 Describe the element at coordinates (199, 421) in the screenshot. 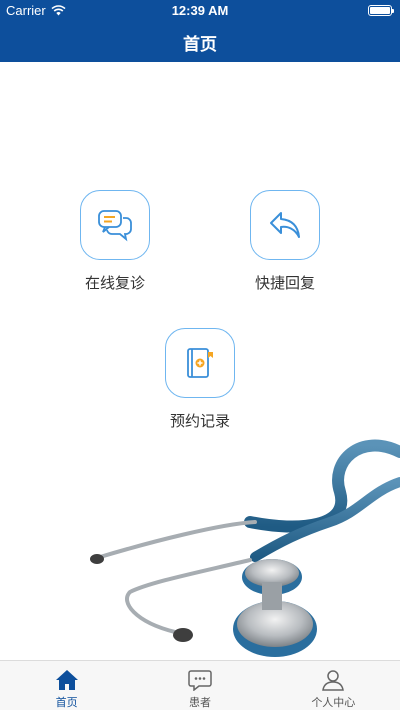

I see `appointment-records-label: 预约记录` at that location.